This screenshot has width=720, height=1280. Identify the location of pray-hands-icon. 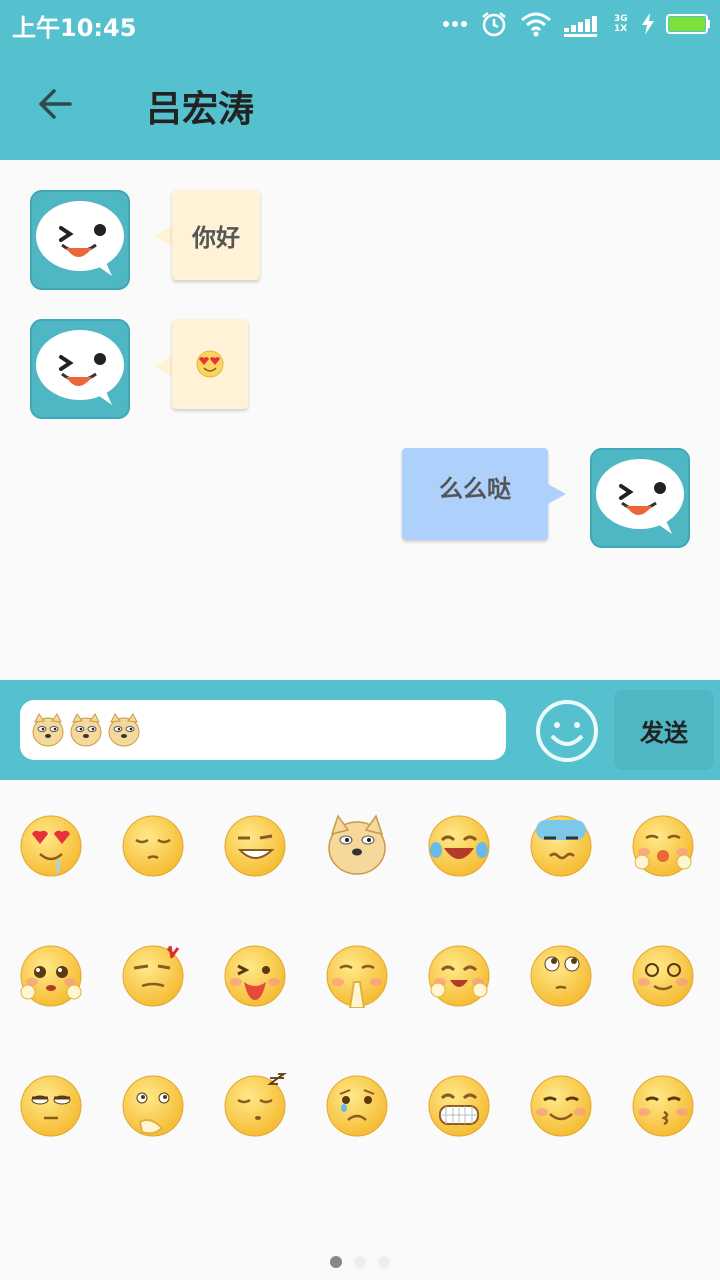
(357, 977).